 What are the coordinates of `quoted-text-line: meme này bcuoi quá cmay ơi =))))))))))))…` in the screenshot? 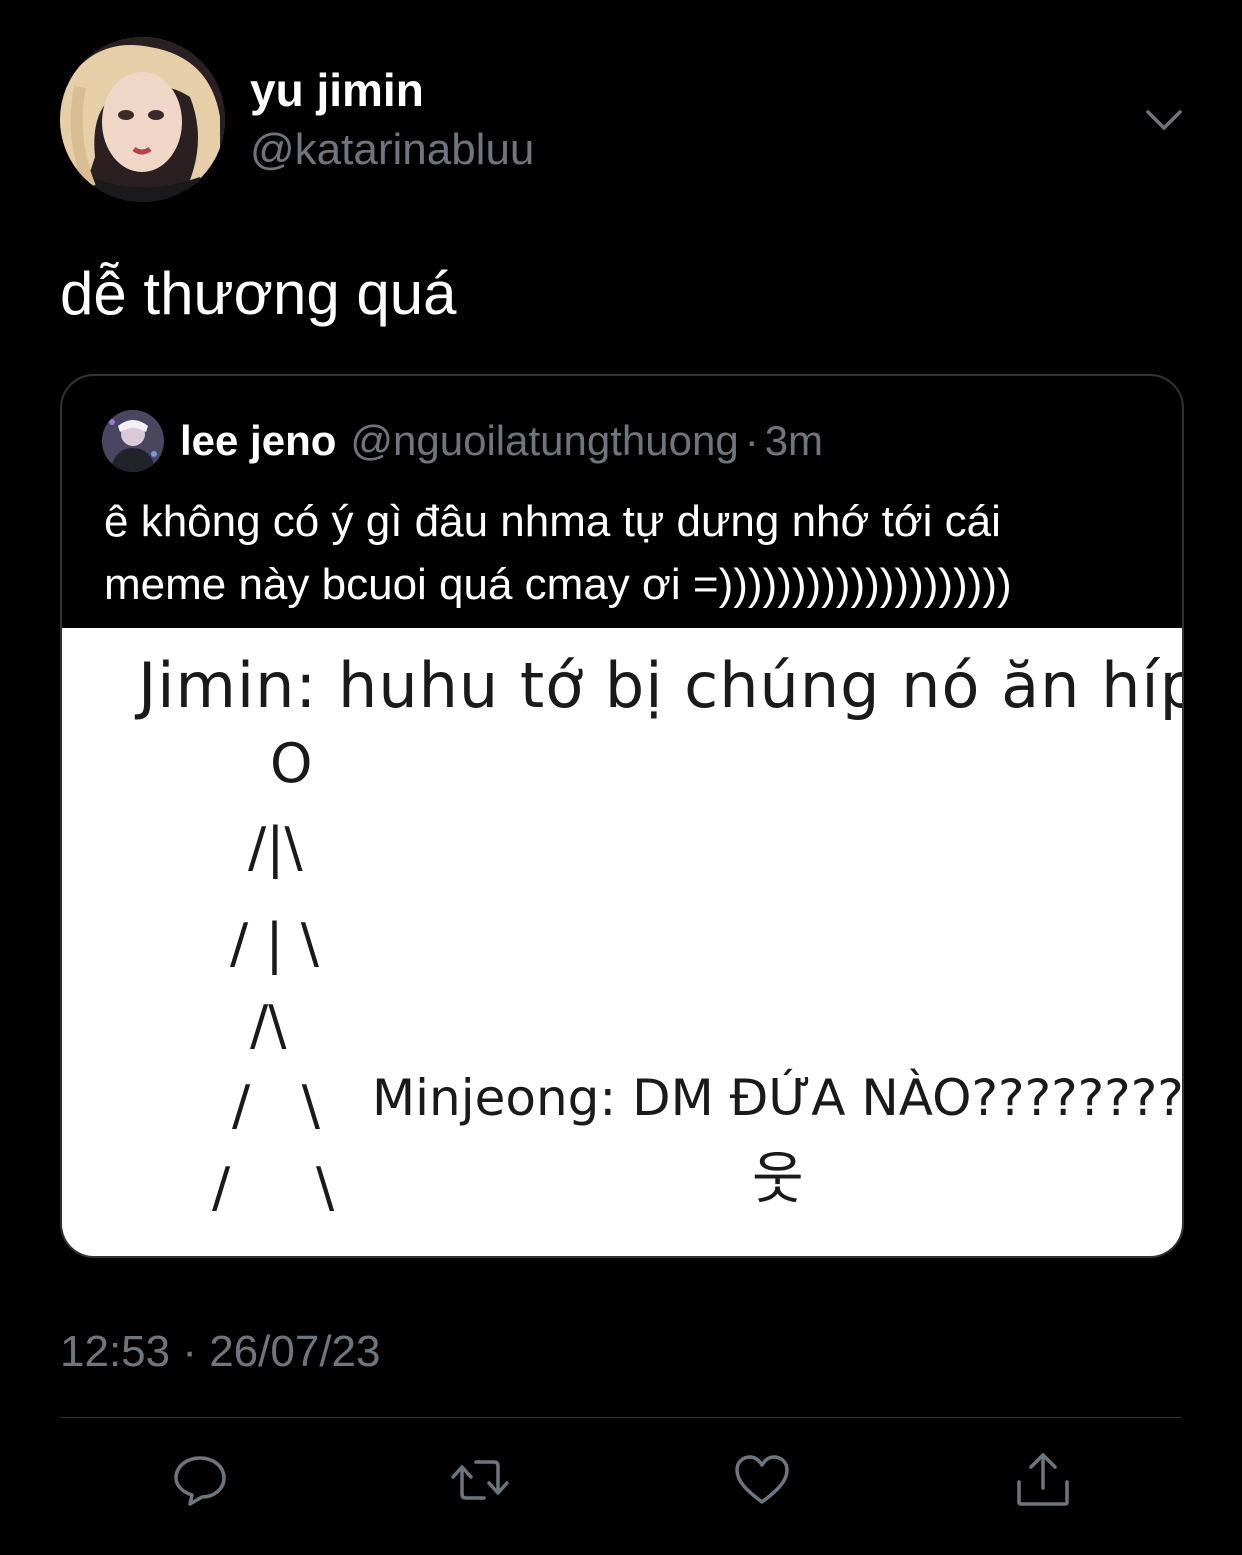 It's located at (558, 584).